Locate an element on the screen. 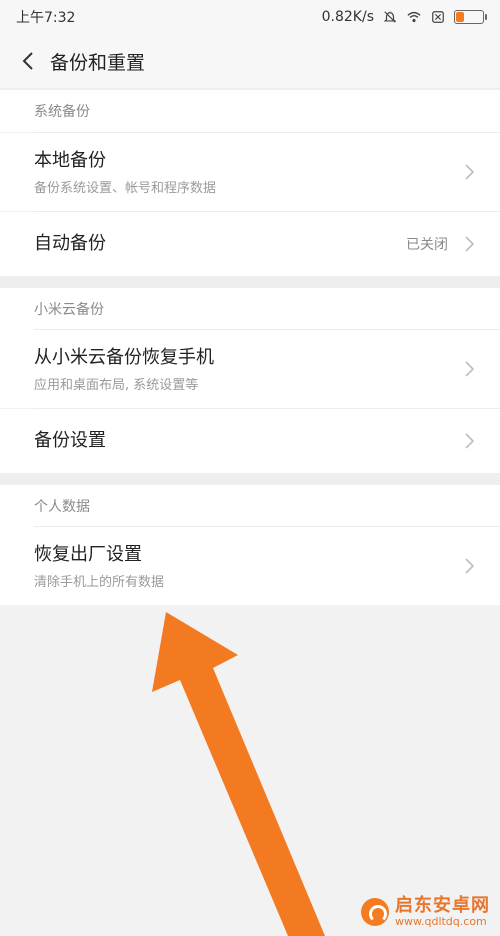  status-time: 上午7:32 is located at coordinates (46, 18).